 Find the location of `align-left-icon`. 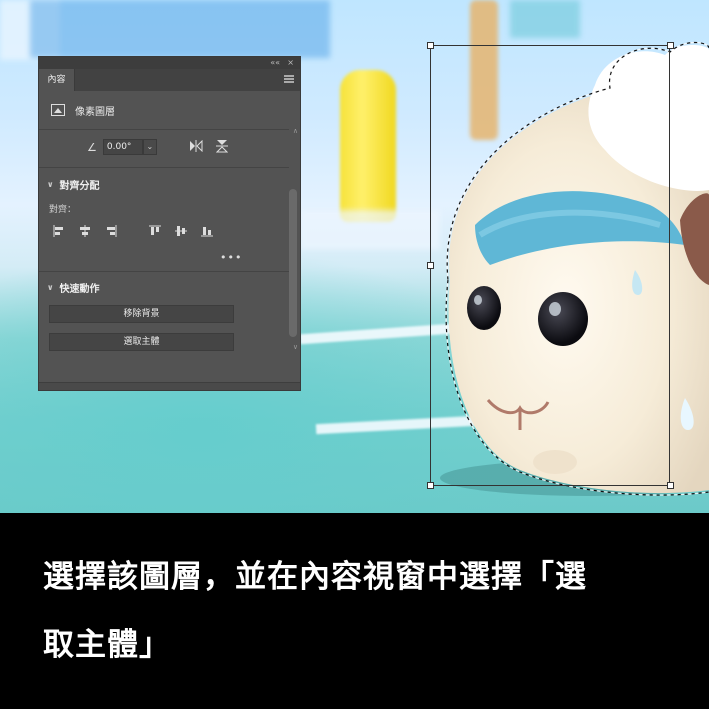

align-left-icon is located at coordinates (59, 231).